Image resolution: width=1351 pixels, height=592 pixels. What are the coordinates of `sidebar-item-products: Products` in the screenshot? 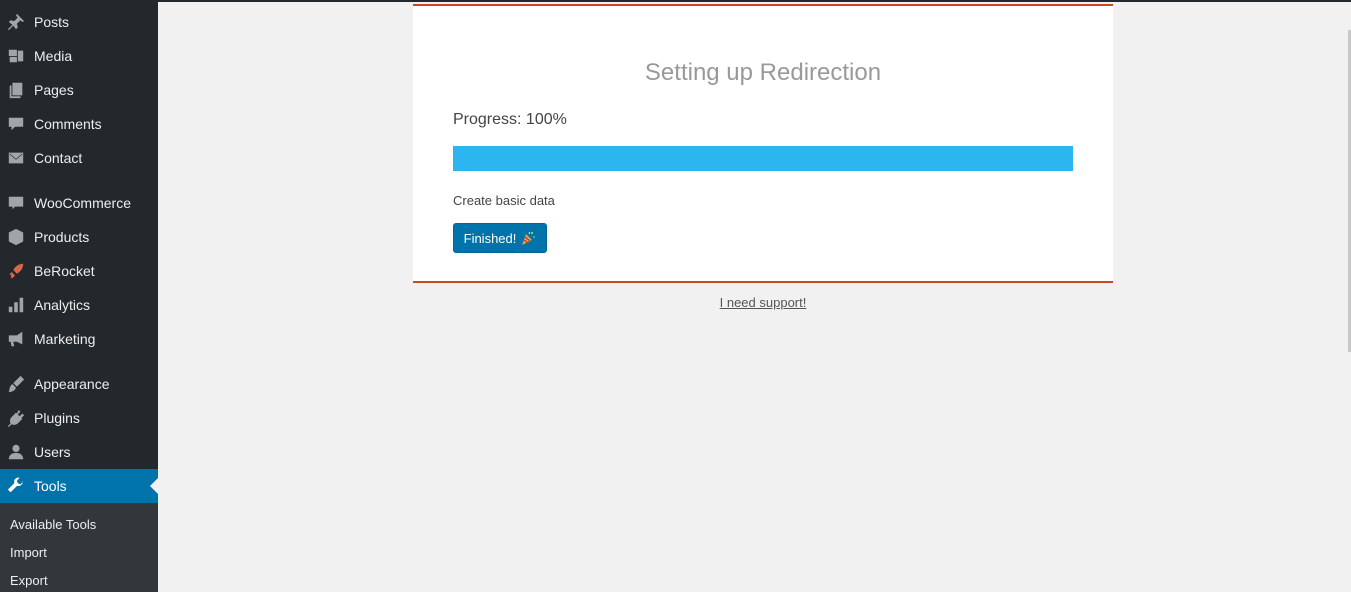 It's located at (79, 237).